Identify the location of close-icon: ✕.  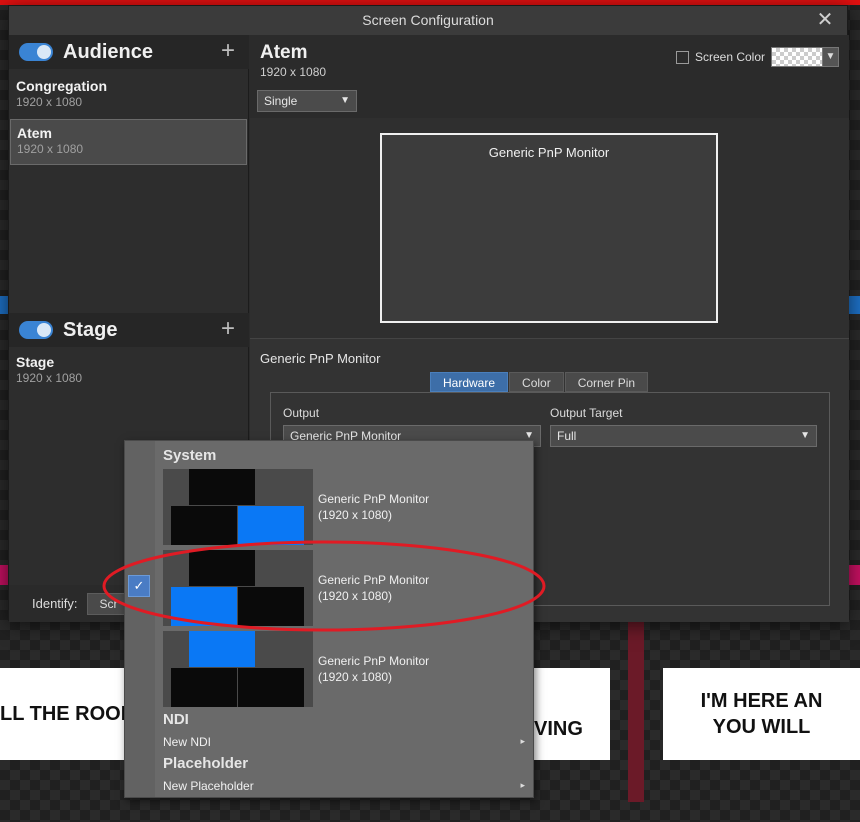
(825, 20).